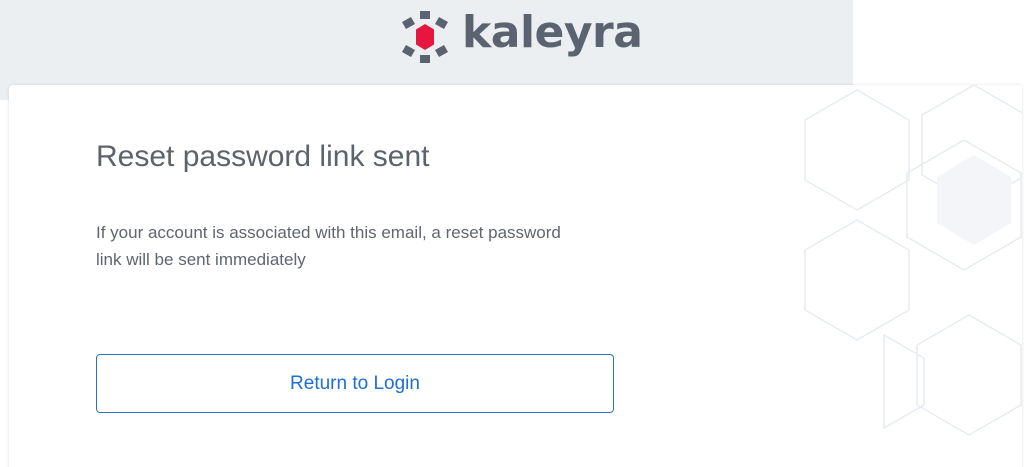  What do you see at coordinates (263, 156) in the screenshot?
I see `page-title: Reset password link sent` at bounding box center [263, 156].